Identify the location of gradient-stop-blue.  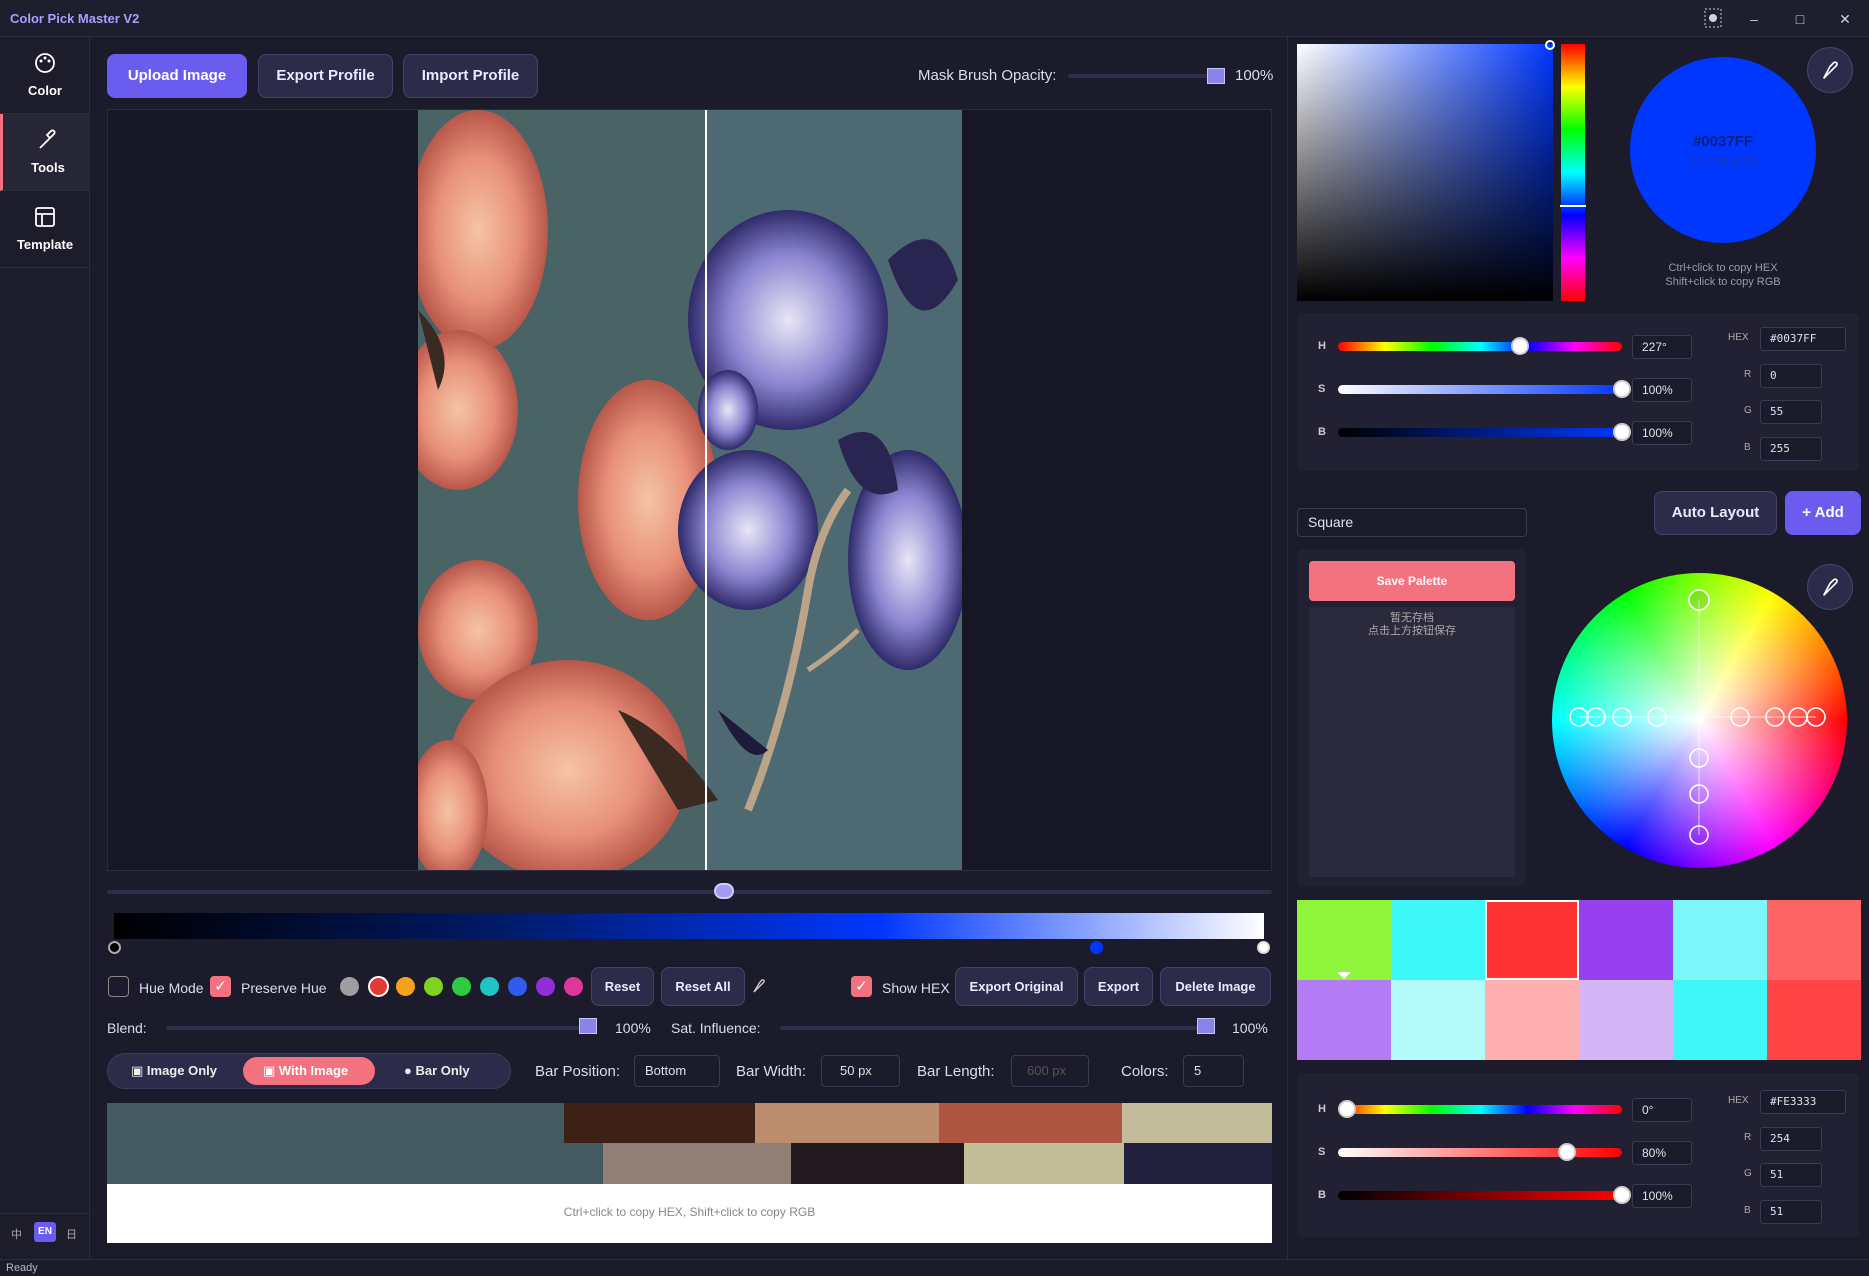
(1096, 947).